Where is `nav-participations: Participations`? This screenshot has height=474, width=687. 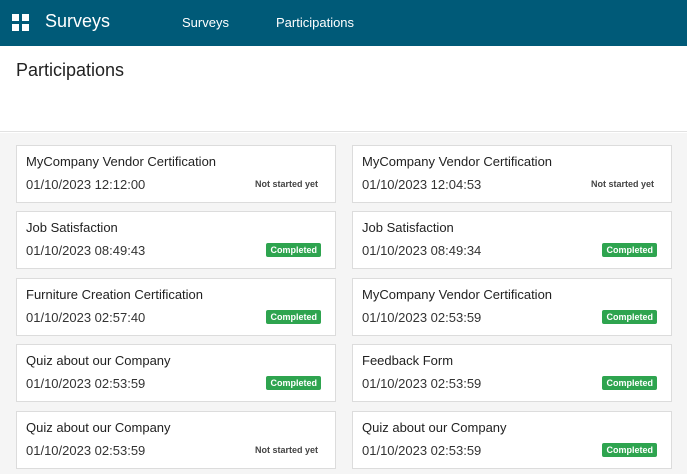 nav-participations: Participations is located at coordinates (315, 22).